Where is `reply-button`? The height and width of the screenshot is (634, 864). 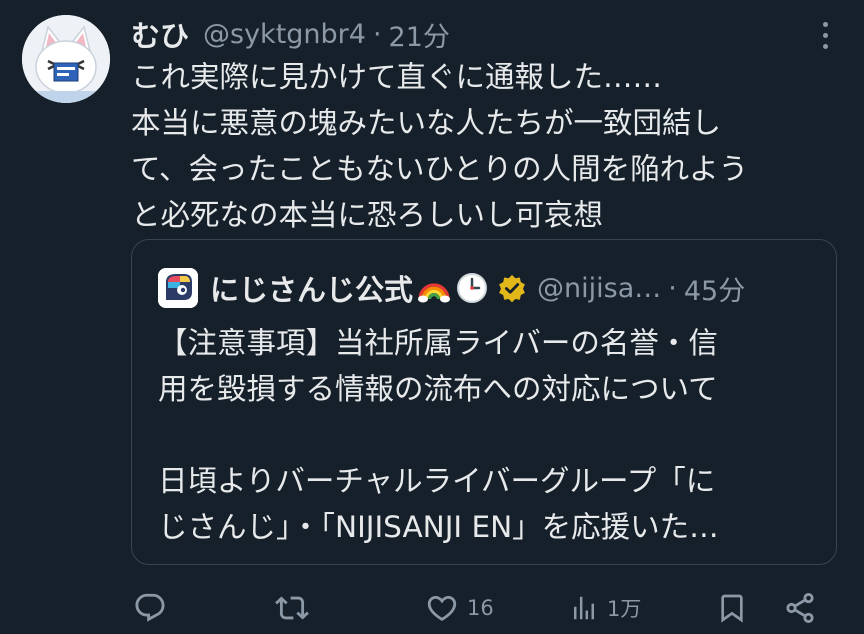
reply-button is located at coordinates (154, 608).